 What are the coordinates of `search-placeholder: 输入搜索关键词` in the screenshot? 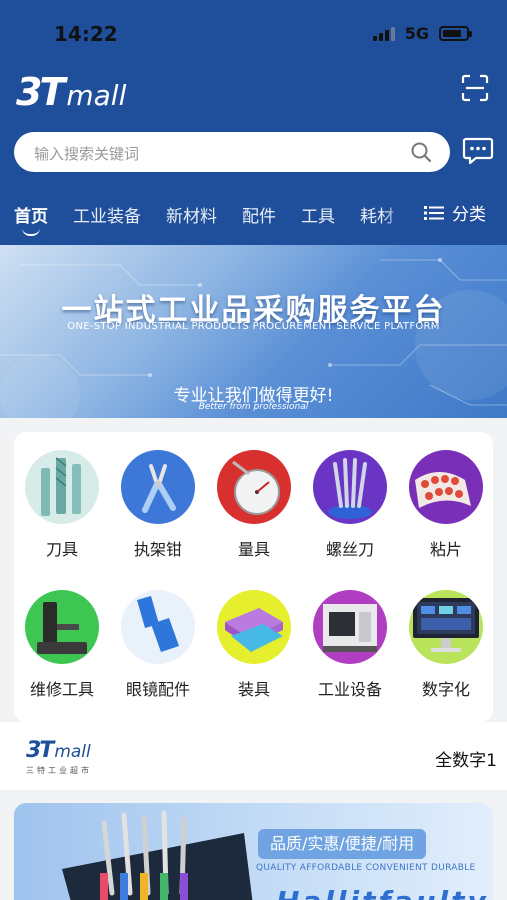 It's located at (87, 154).